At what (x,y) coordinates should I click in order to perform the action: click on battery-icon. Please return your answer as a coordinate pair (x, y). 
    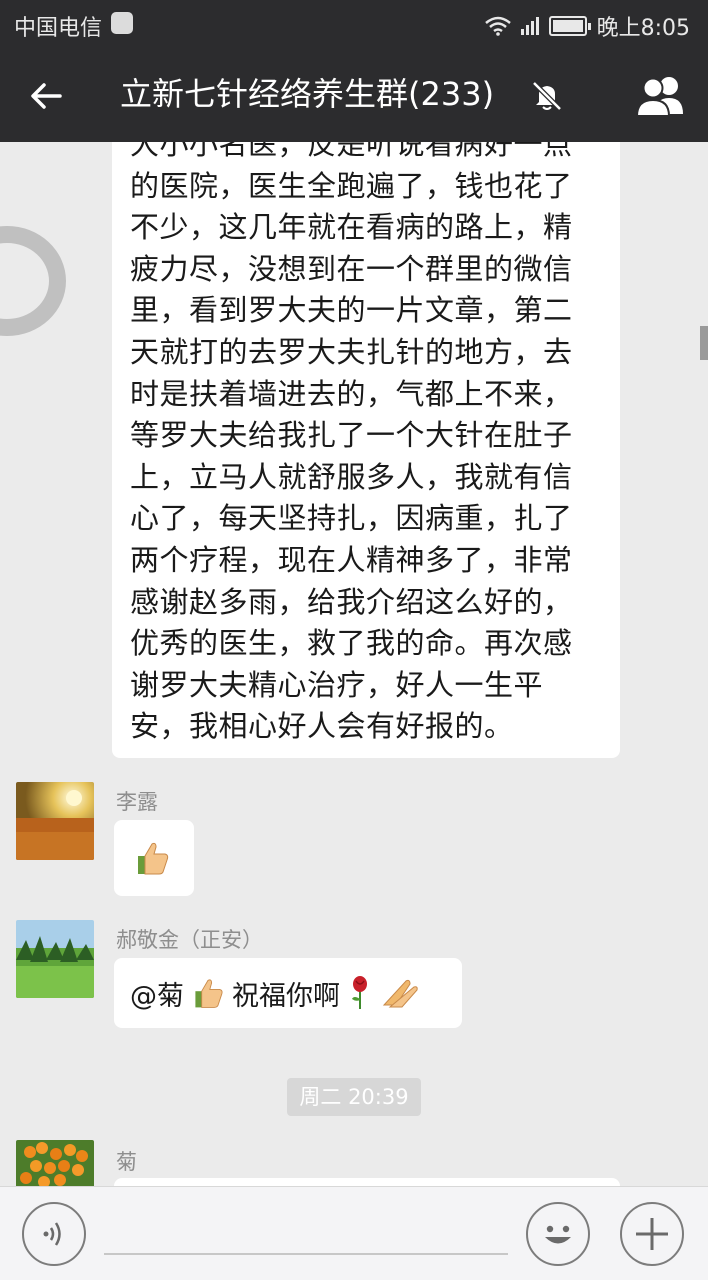
    Looking at the image, I should click on (569, 26).